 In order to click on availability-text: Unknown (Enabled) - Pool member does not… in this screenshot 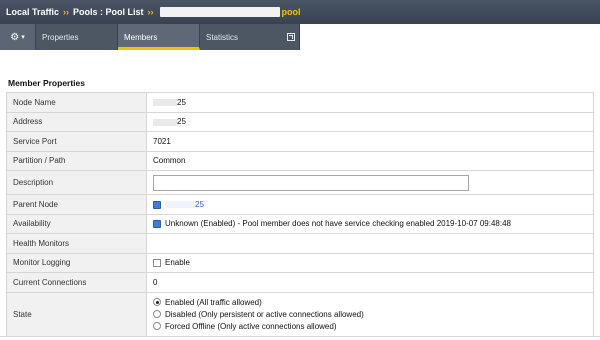, I will do `click(338, 224)`.